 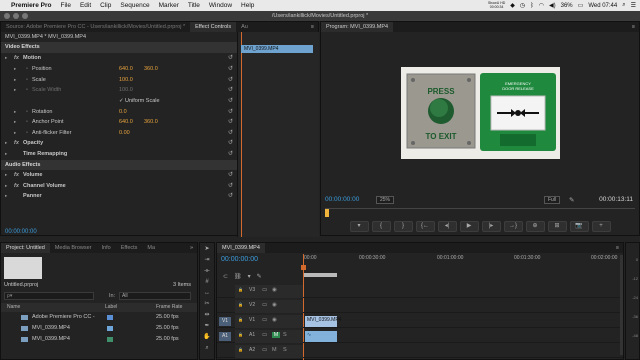 I want to click on add-marker-button: ▾, so click(x=359, y=226).